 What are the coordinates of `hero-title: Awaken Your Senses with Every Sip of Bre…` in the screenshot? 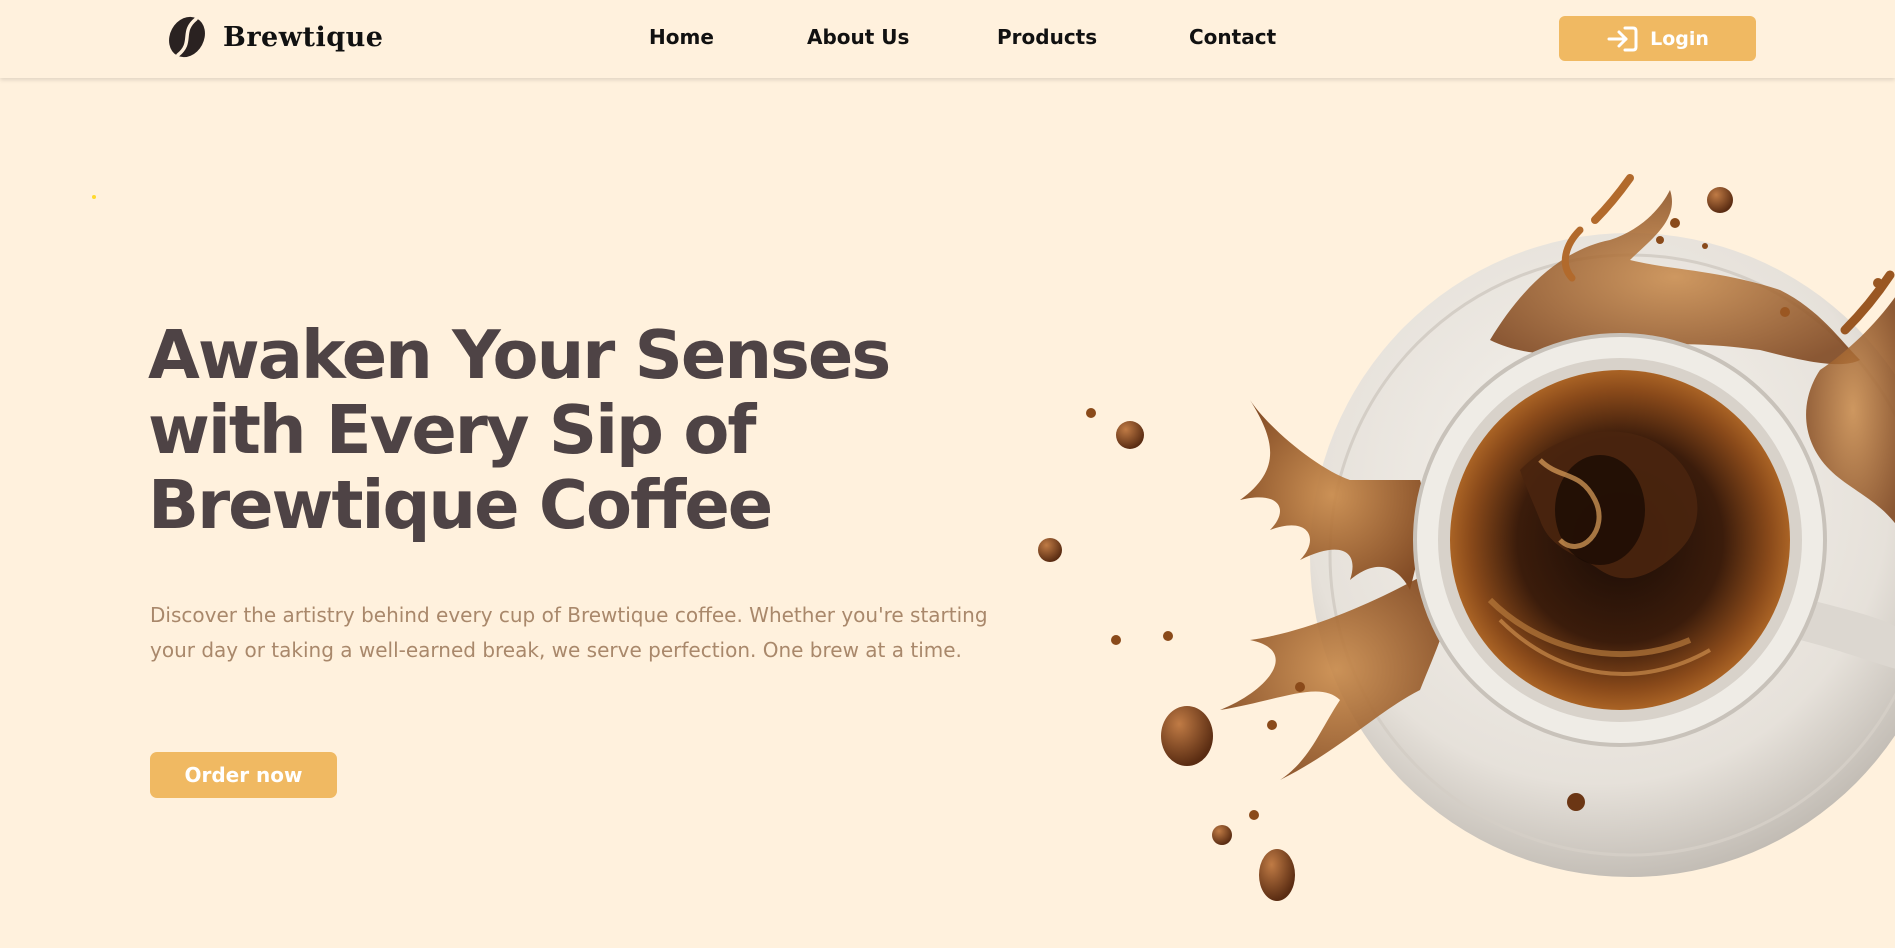 It's located at (548, 430).